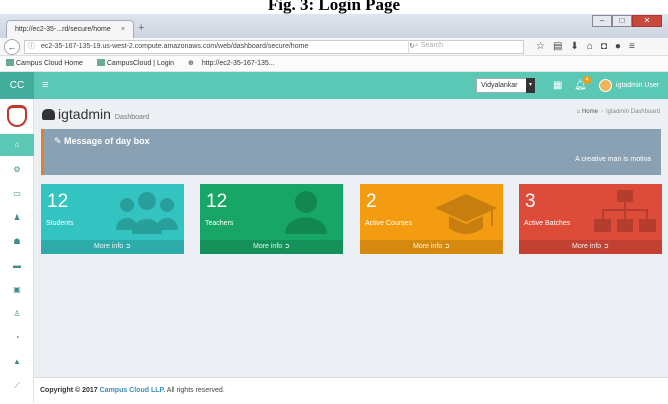 Image resolution: width=668 pixels, height=404 pixels. I want to click on browser-tab: http://ec2-35-...rd/secure/home ×, so click(70, 29).